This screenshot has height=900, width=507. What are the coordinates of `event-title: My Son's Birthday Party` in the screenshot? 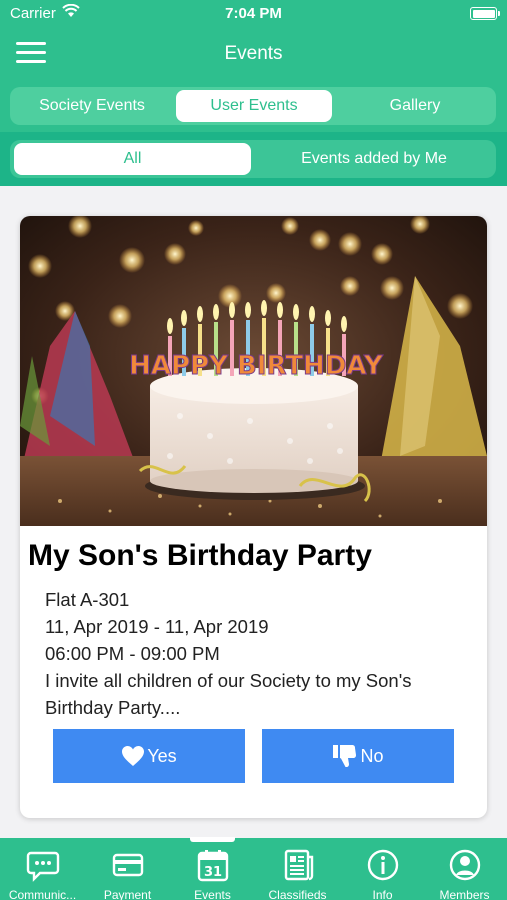 It's located at (200, 555).